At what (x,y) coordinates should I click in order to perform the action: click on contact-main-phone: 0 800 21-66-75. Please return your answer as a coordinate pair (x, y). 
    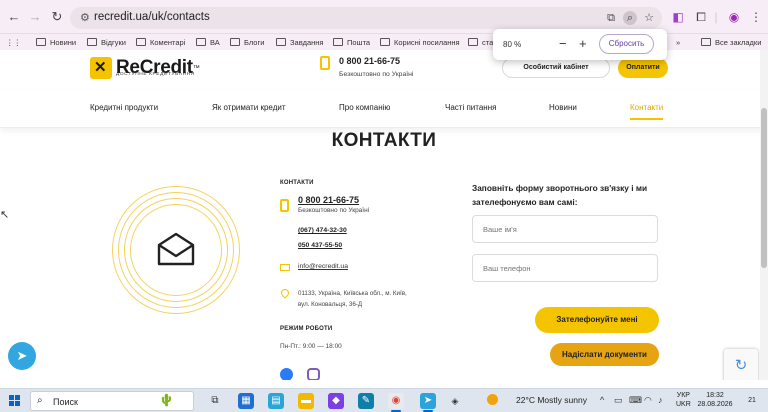
    Looking at the image, I should click on (328, 200).